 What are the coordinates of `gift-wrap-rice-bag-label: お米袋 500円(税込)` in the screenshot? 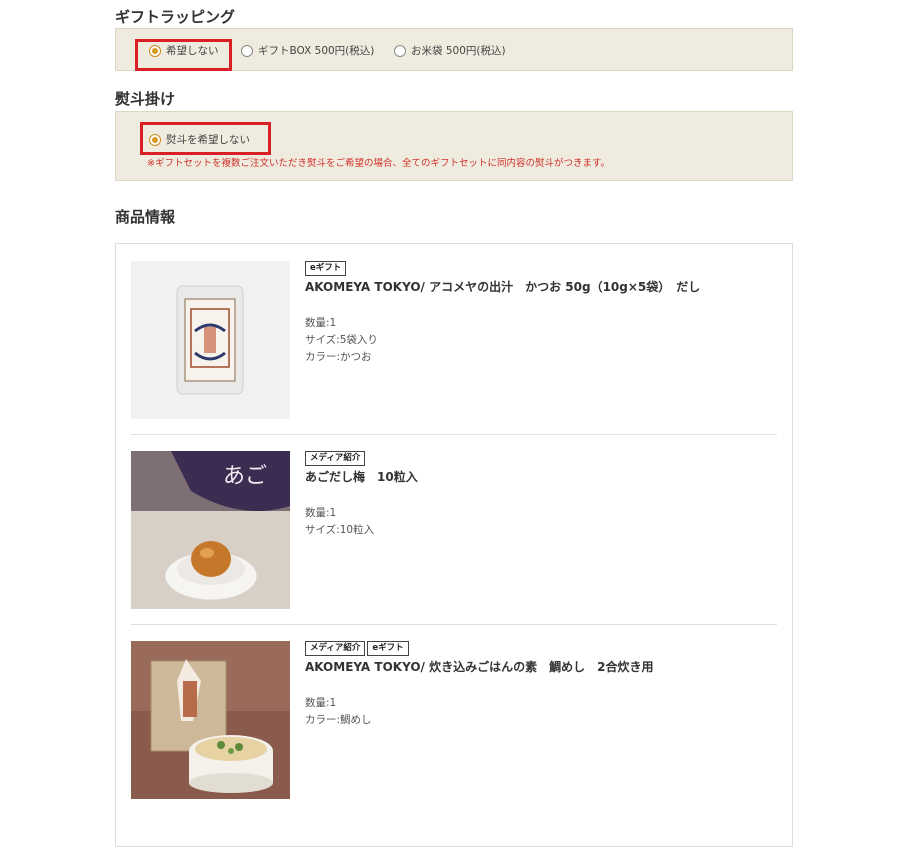 It's located at (458, 51).